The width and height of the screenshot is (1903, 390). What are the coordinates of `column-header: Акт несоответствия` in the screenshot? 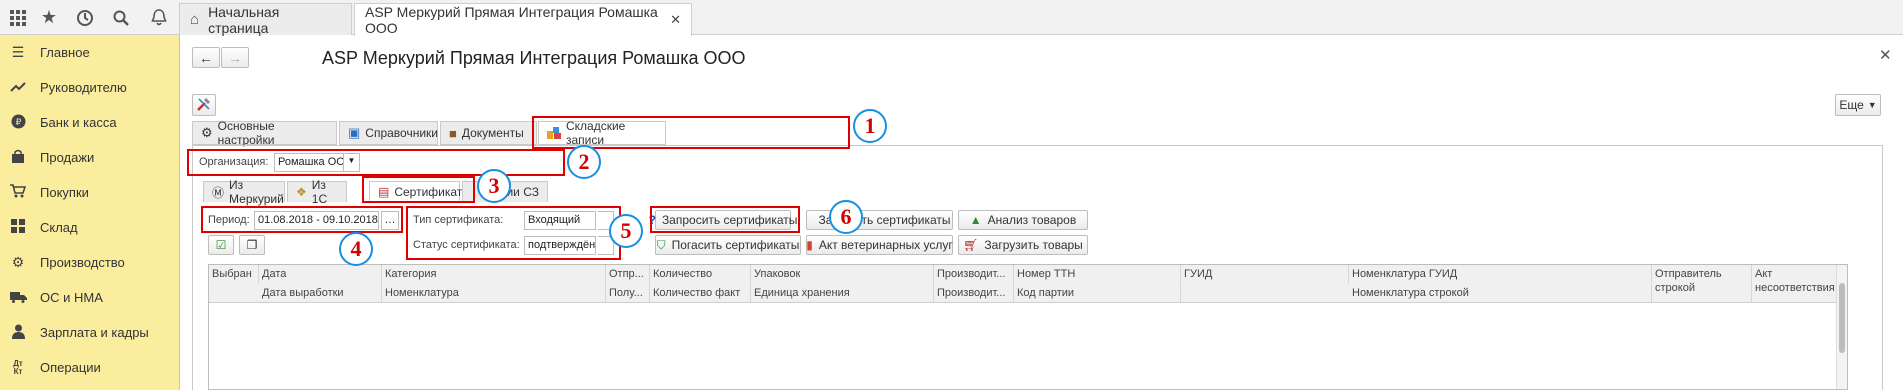 It's located at (1795, 284).